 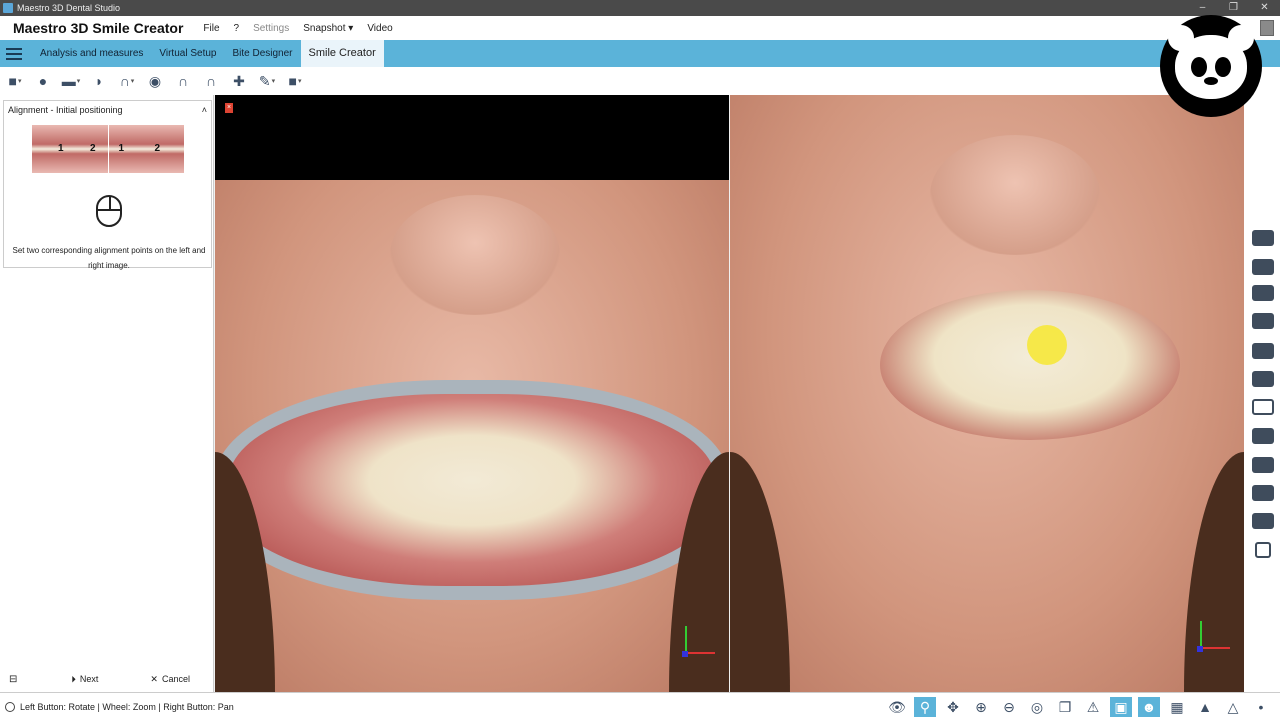 I want to click on arch-outline-icon-2: ∩, so click(x=211, y=81).